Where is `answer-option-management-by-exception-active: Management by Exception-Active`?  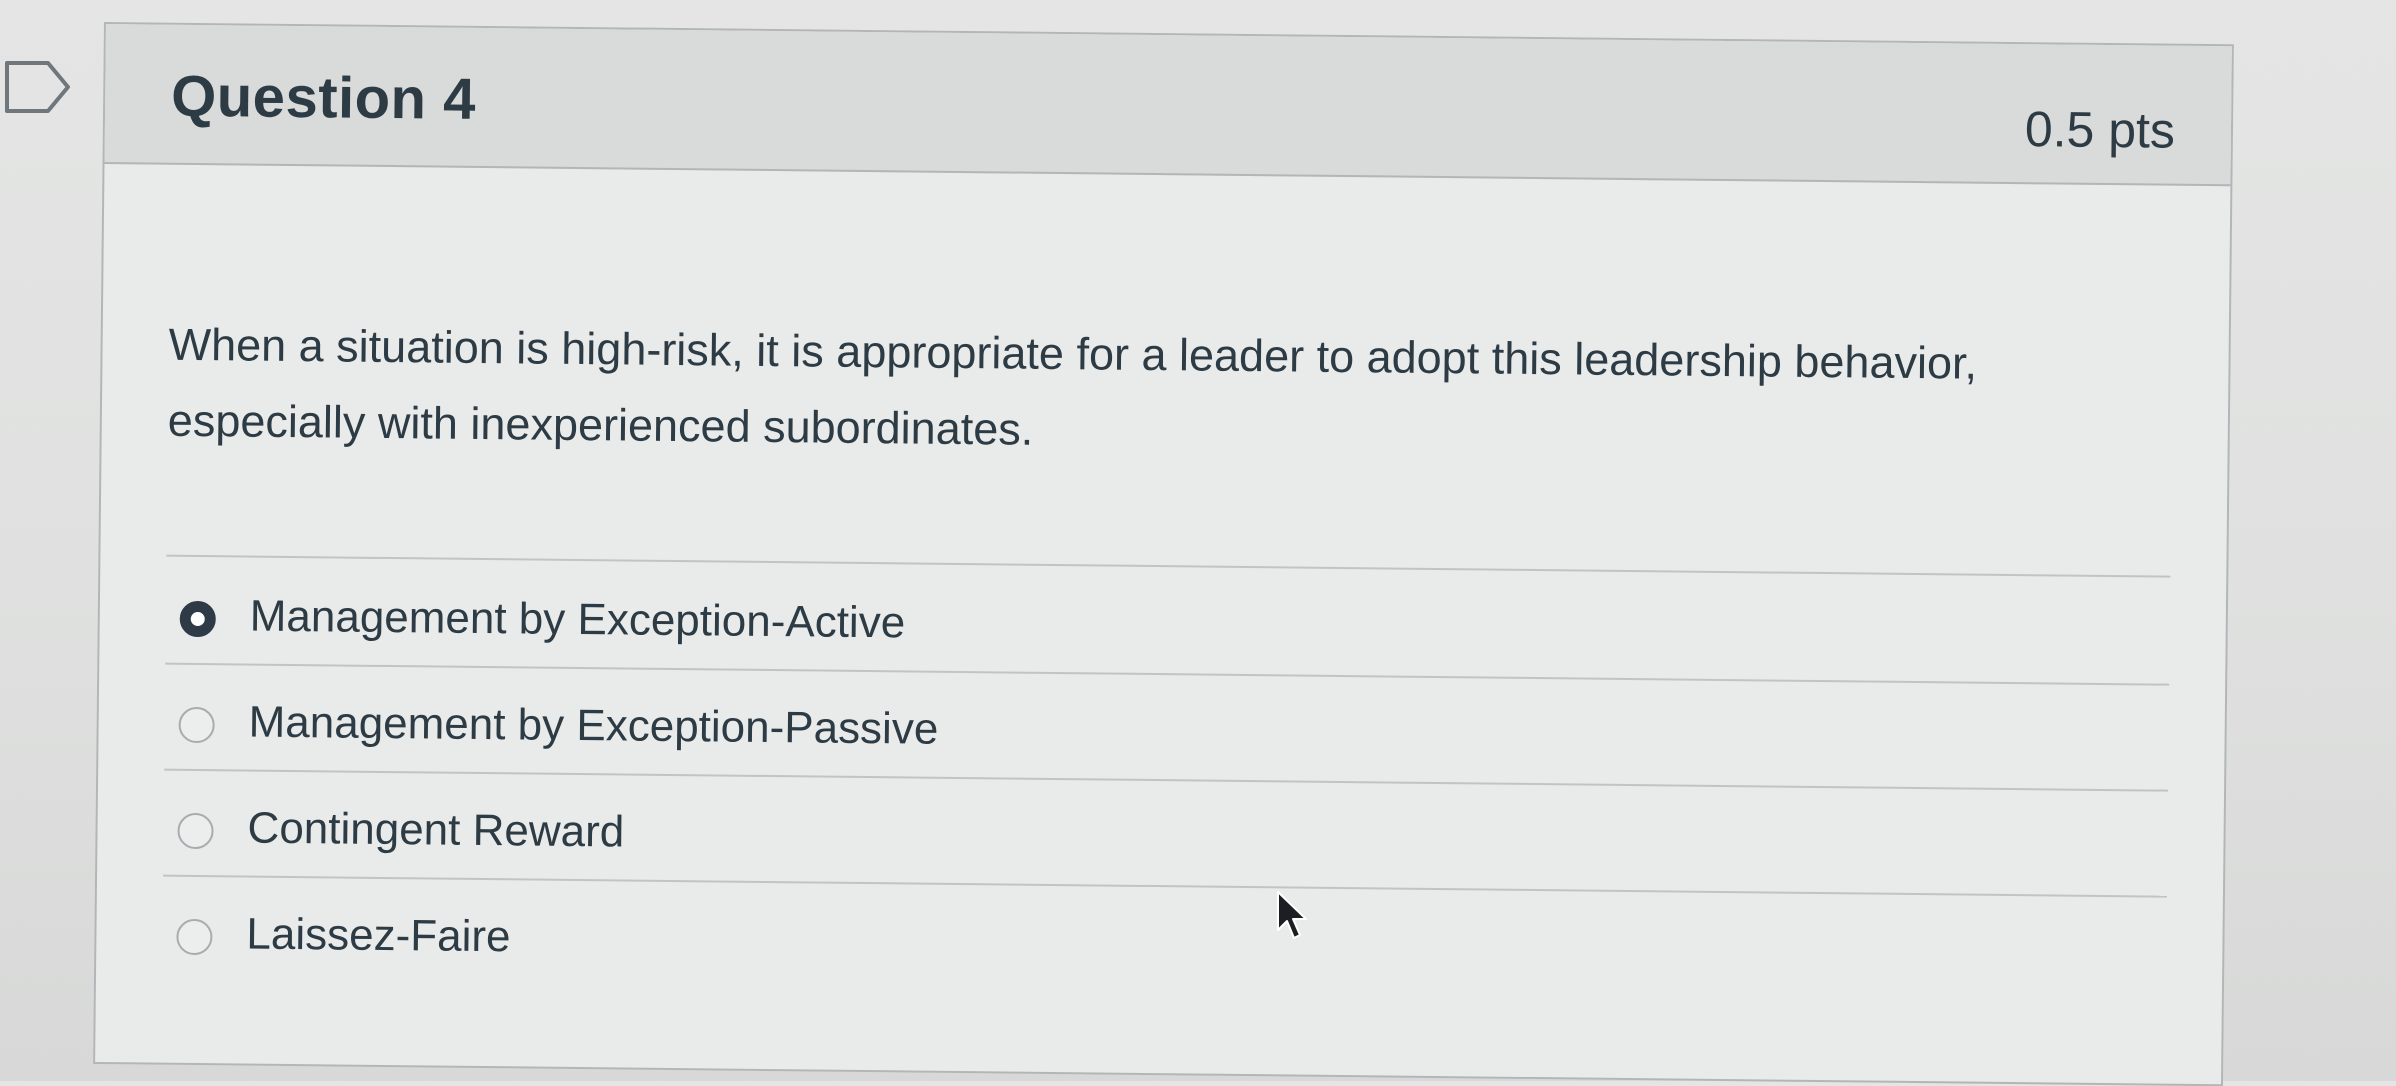 answer-option-management-by-exception-active: Management by Exception-Active is located at coordinates (1168, 622).